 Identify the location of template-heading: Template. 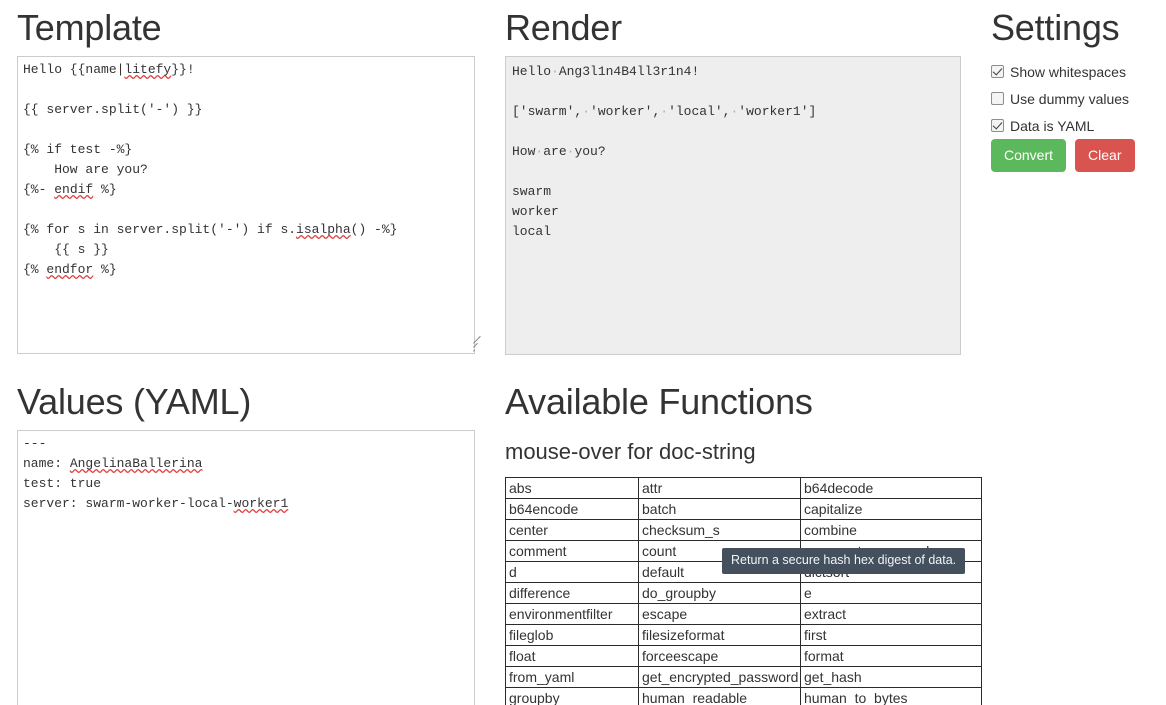
(89, 27).